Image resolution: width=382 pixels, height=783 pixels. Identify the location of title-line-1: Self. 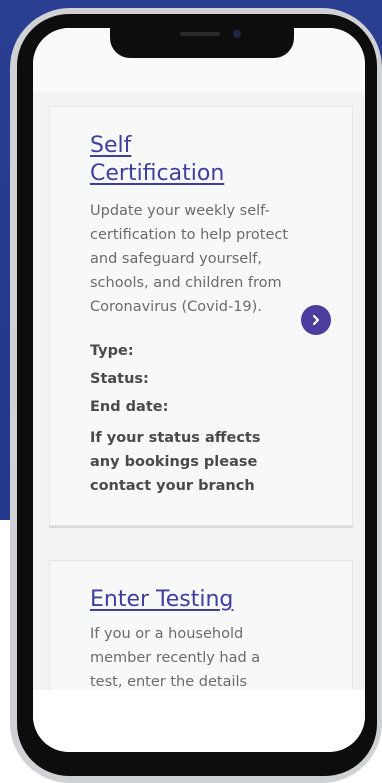
(110, 145).